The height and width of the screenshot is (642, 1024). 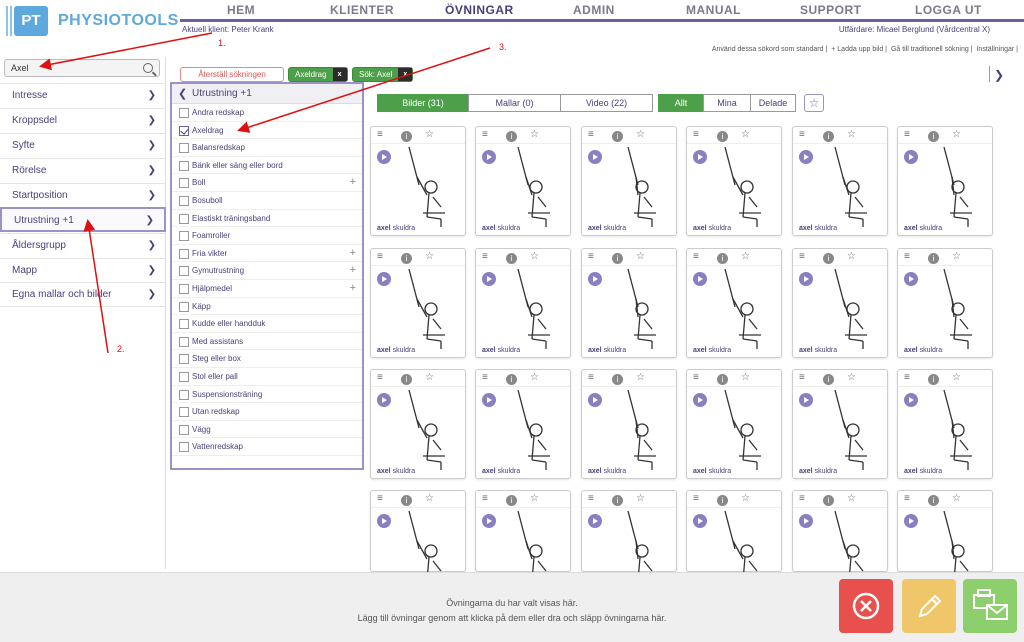 What do you see at coordinates (267, 359) in the screenshot?
I see `category-item: Steg eller box` at bounding box center [267, 359].